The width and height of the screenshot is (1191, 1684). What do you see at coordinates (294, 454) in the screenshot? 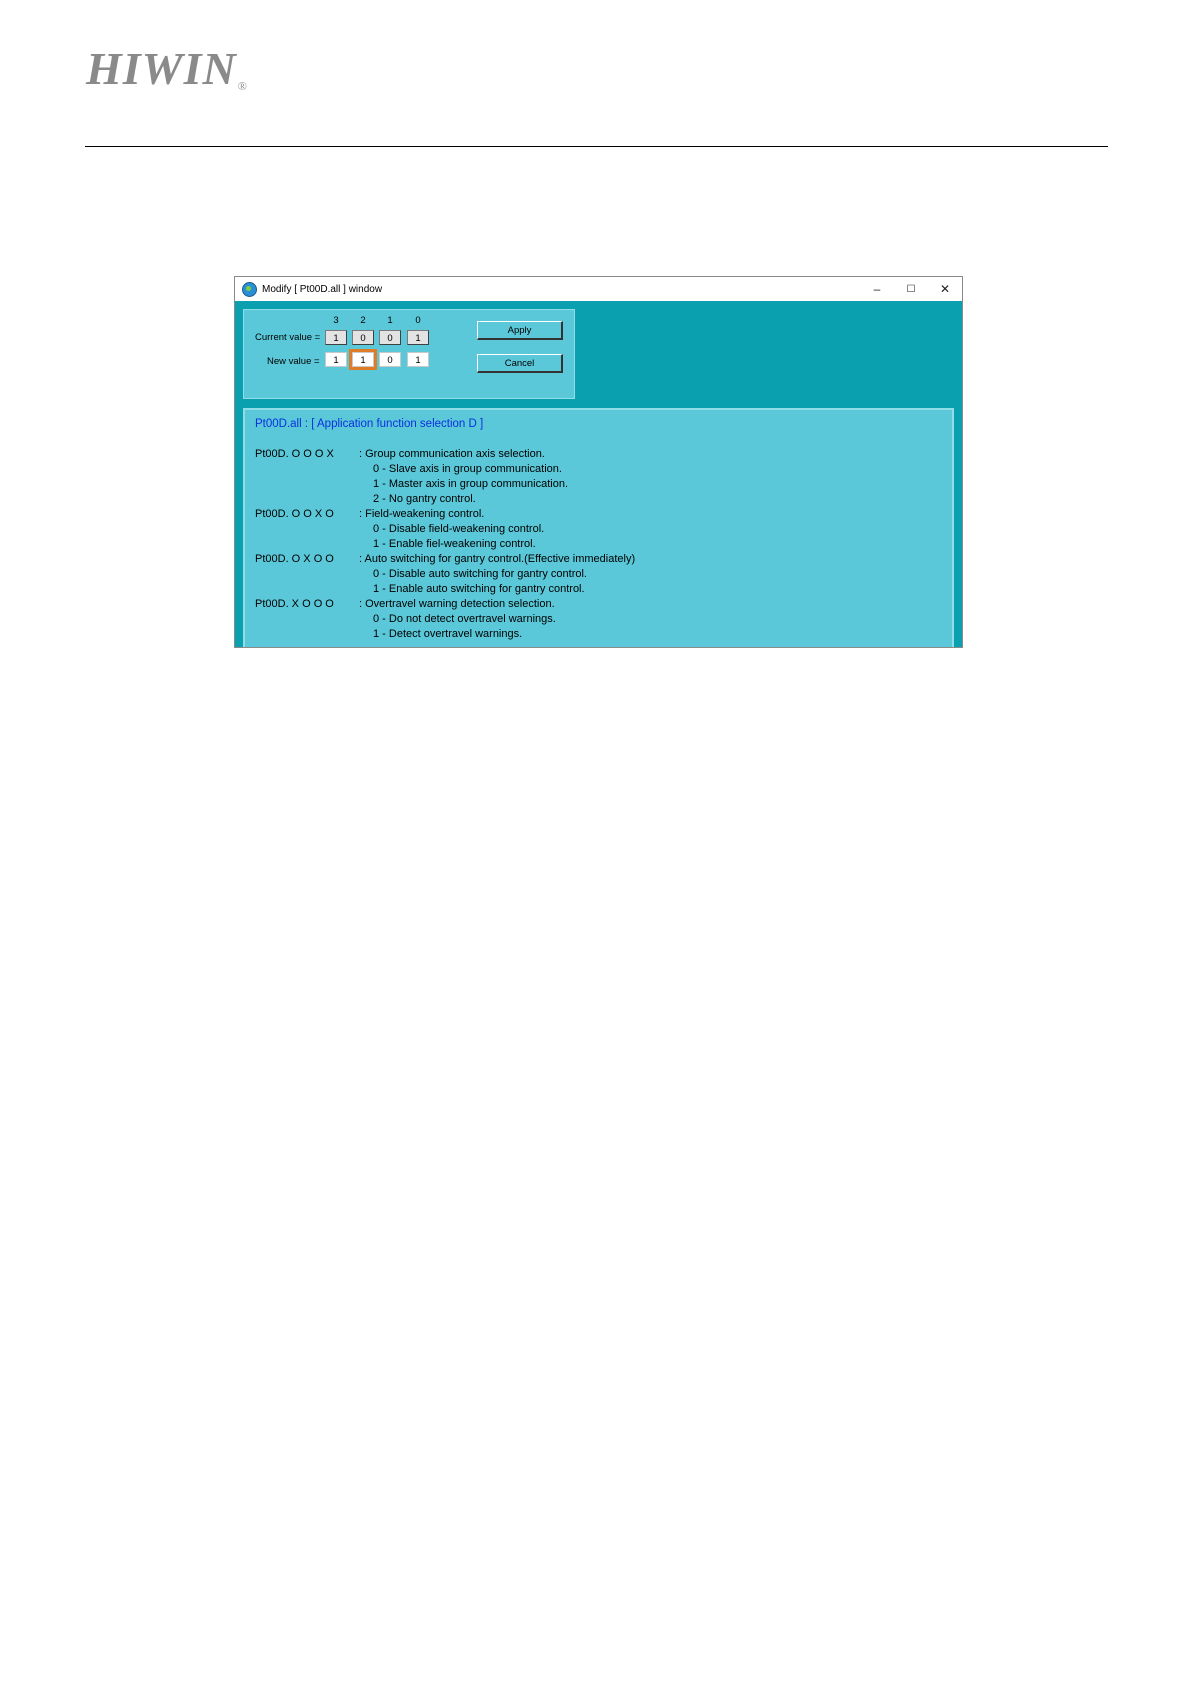
I see `param-code: Pt00D. O O O X` at bounding box center [294, 454].